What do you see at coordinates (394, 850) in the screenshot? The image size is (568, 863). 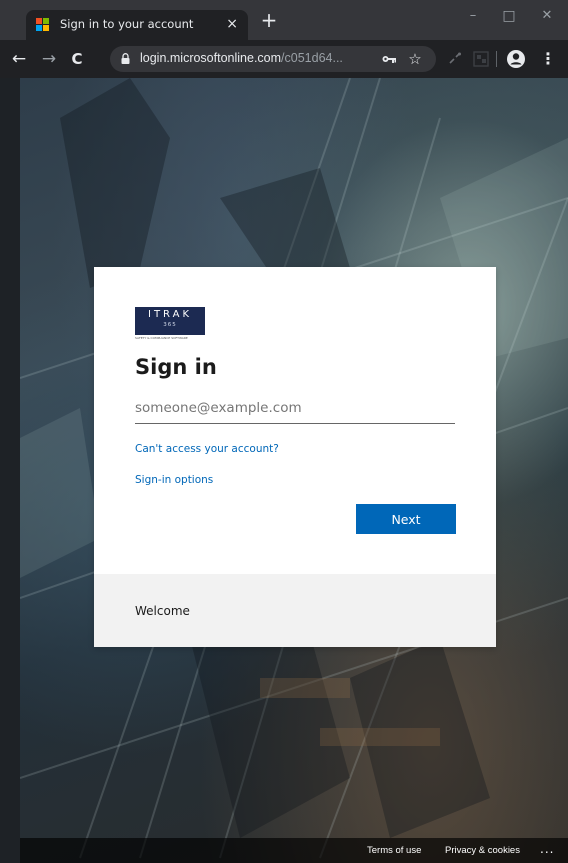 I see `terms-of-use-link: Terms of use` at bounding box center [394, 850].